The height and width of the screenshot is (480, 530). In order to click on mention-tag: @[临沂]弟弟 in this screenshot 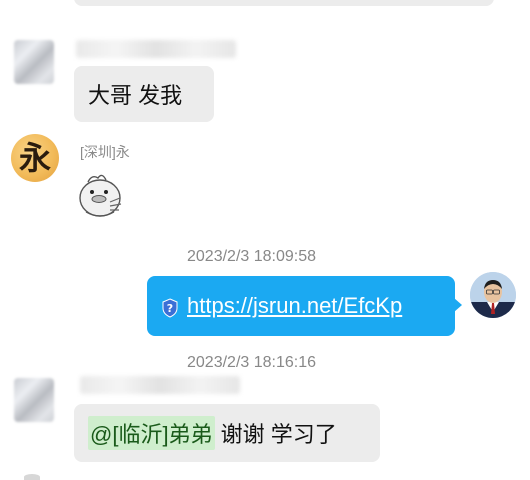, I will do `click(151, 433)`.